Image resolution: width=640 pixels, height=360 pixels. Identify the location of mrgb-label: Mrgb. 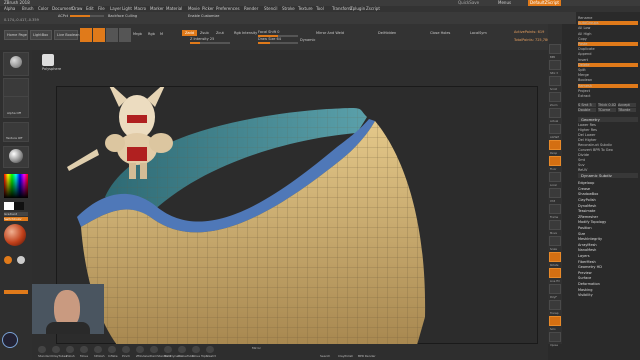
(137, 34).